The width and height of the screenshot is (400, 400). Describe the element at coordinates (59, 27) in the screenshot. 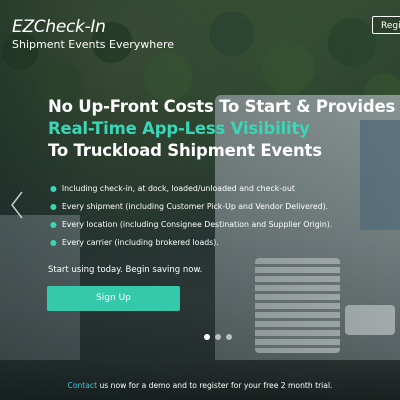

I see `brand-logo: EZCheck-In` at that location.